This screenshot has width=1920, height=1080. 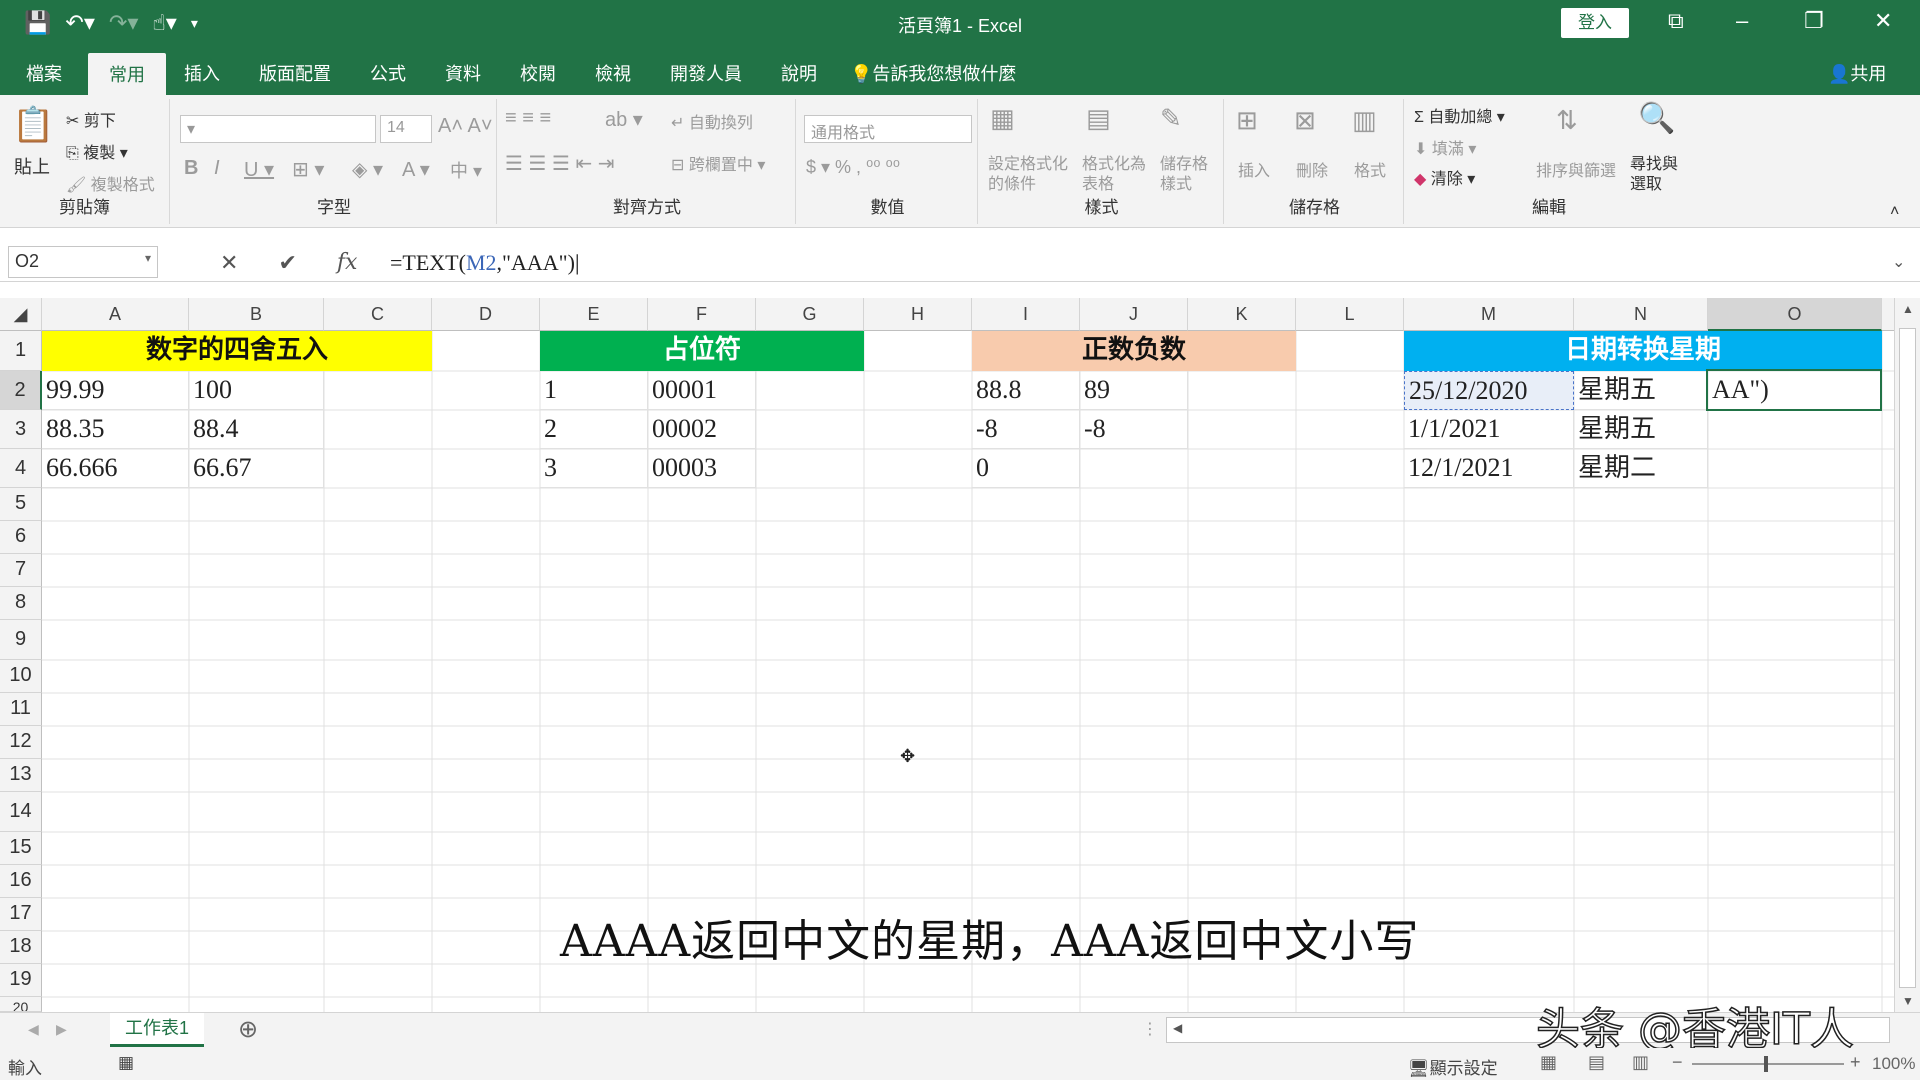 I want to click on row-header: 6, so click(x=21, y=537).